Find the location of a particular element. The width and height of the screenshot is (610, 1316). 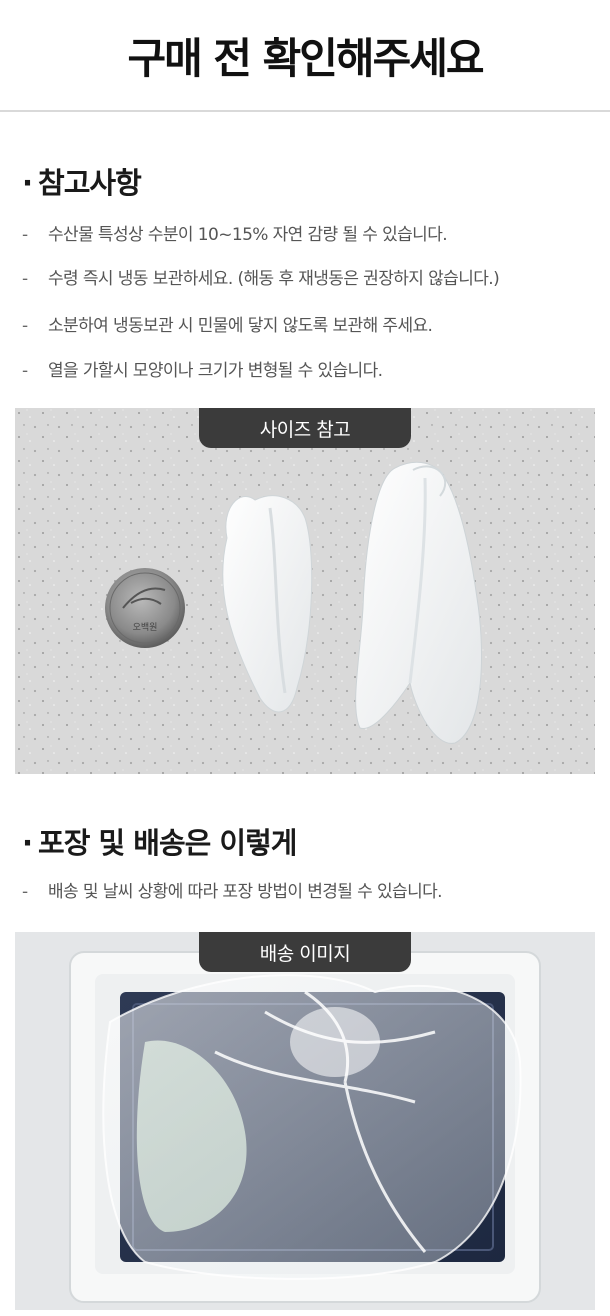

note-text: 수령 즉시 냉동 보관하세요. (해동 후 재냉동은 권장하지 않습니다.) is located at coordinates (274, 279).